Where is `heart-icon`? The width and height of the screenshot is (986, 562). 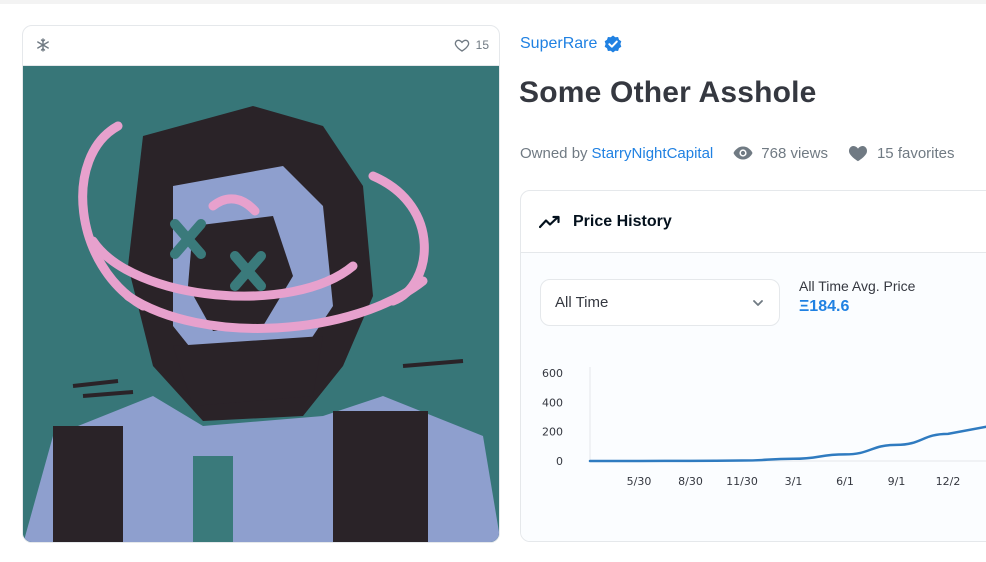
heart-icon is located at coordinates (858, 153).